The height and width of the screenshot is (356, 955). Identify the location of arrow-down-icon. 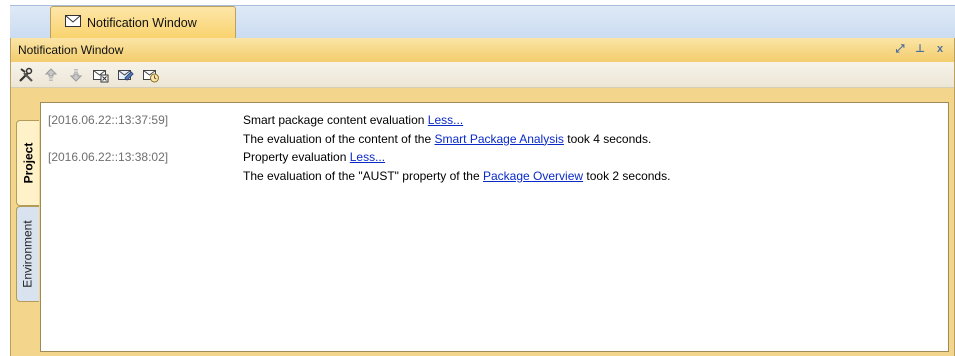
(76, 75).